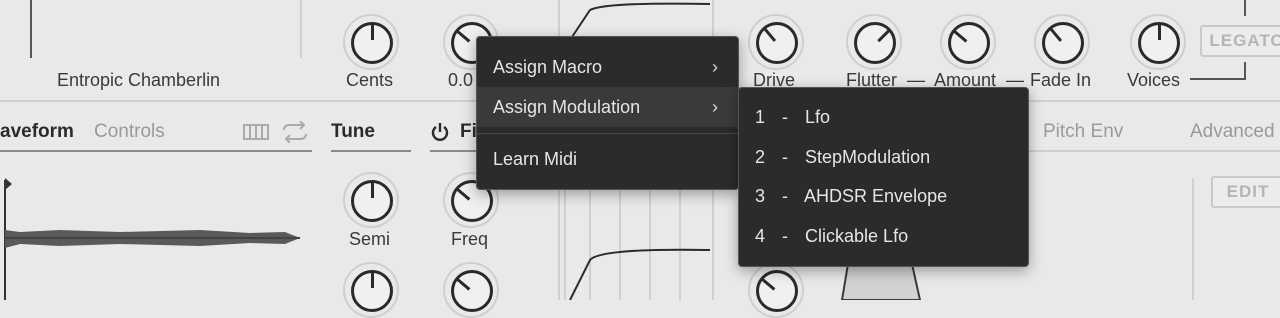  Describe the element at coordinates (139, 80) in the screenshot. I see `preset-name: Entropic Chamberlin` at that location.